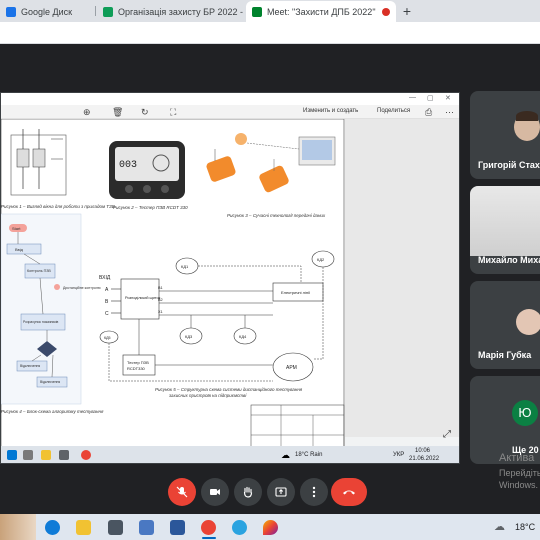 The height and width of the screenshot is (540, 540). What do you see at coordinates (185, 266) in the screenshot?
I see `node-label: КД1` at bounding box center [185, 266].